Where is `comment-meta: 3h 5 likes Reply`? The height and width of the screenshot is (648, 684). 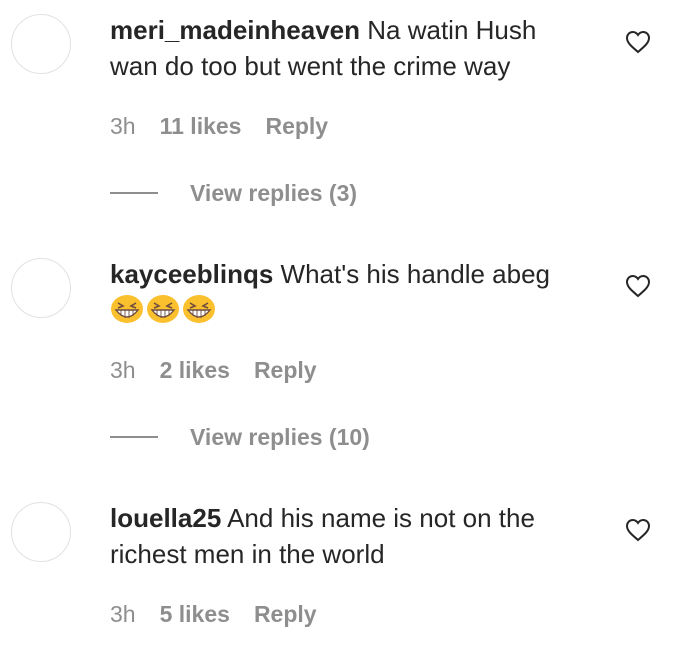
comment-meta: 3h 5 likes Reply is located at coordinates (213, 614).